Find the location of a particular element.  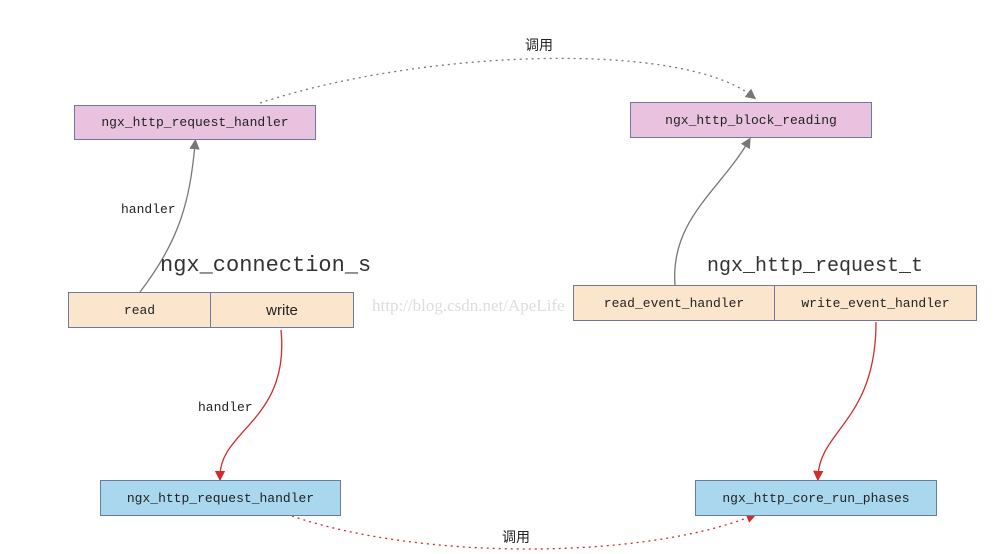

connection-title: ngx_connection_s is located at coordinates (266, 265).